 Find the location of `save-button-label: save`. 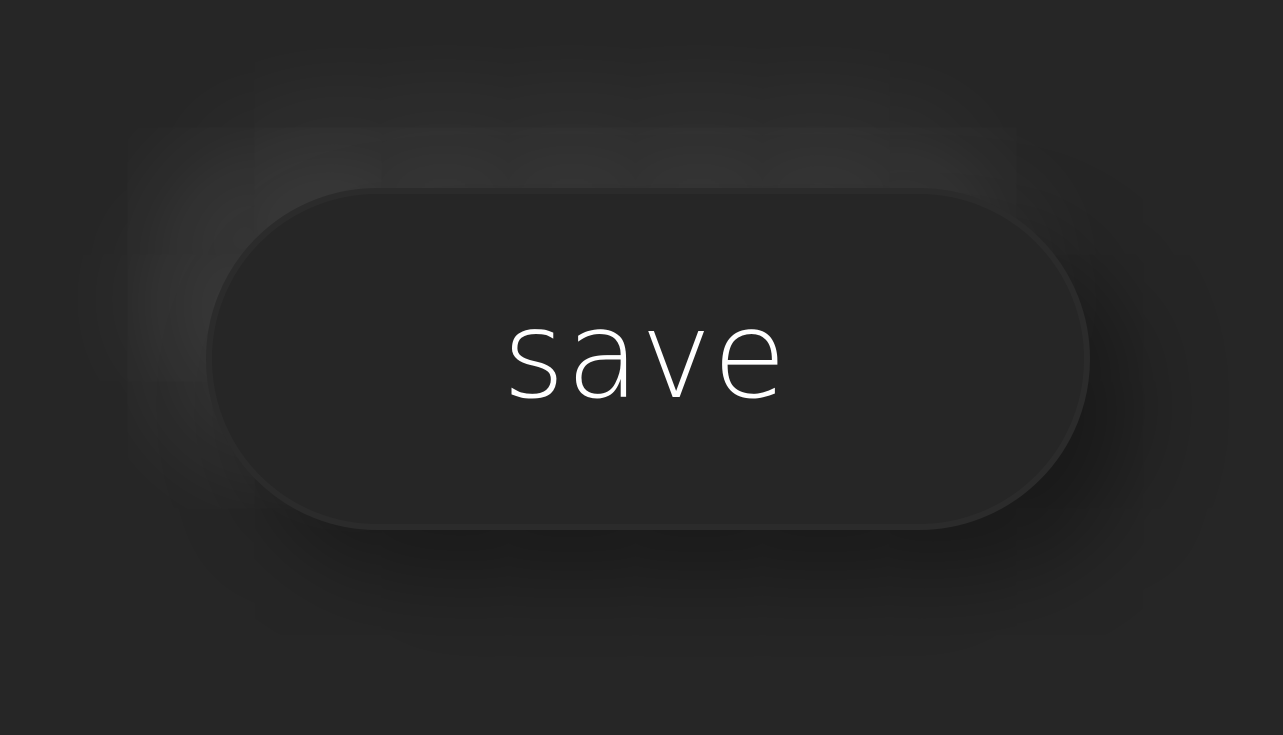

save-button-label: save is located at coordinates (645, 356).